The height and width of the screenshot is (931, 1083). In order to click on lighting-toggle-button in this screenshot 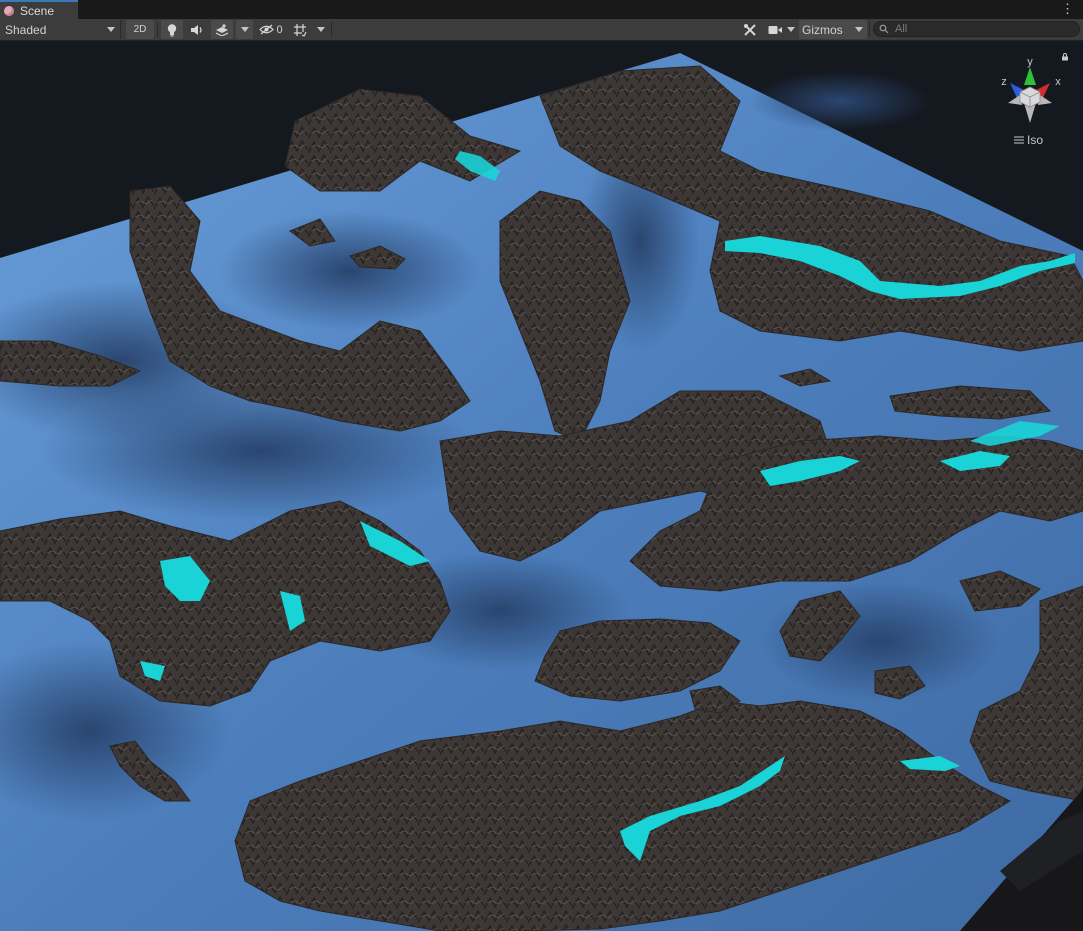, I will do `click(172, 29)`.